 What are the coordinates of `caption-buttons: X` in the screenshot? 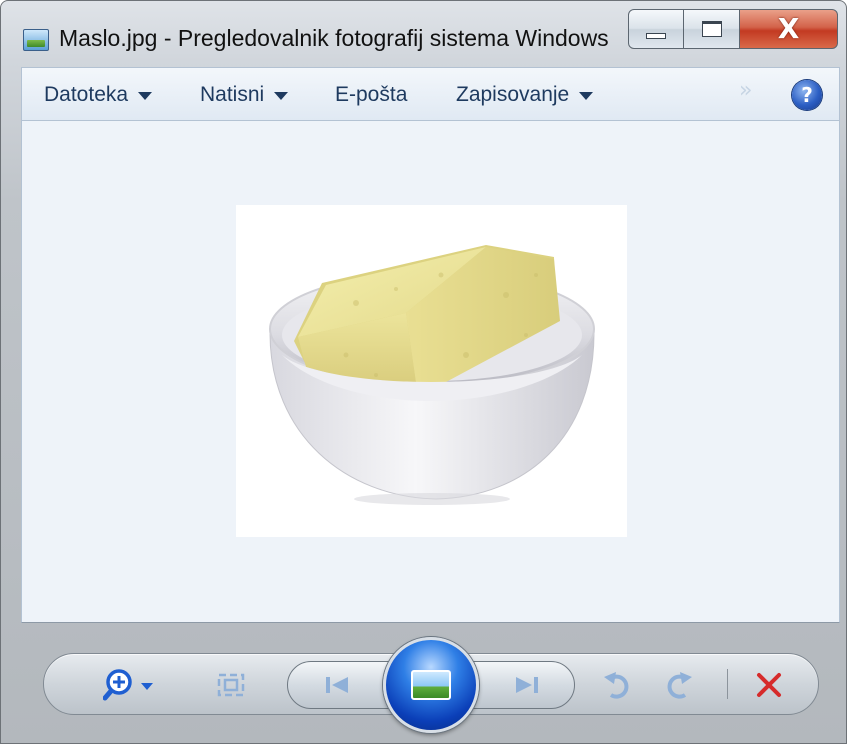 It's located at (733, 29).